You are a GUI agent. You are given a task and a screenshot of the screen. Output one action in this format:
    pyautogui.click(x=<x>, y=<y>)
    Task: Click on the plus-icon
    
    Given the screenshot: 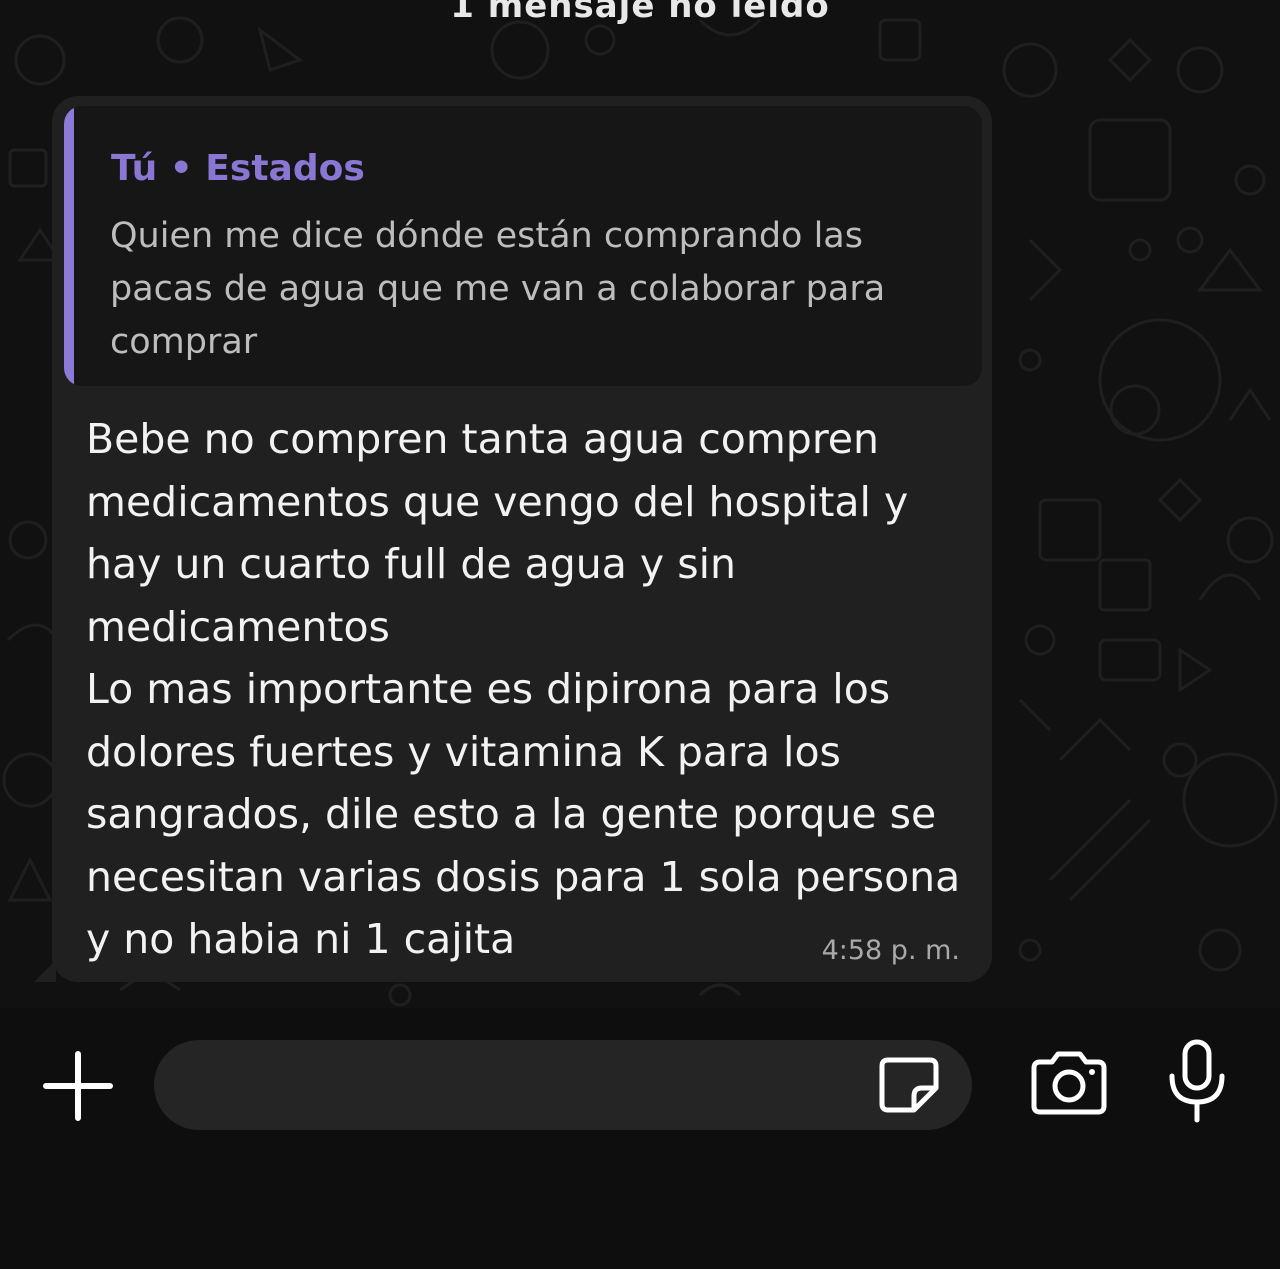 What is the action you would take?
    pyautogui.click(x=78, y=1086)
    